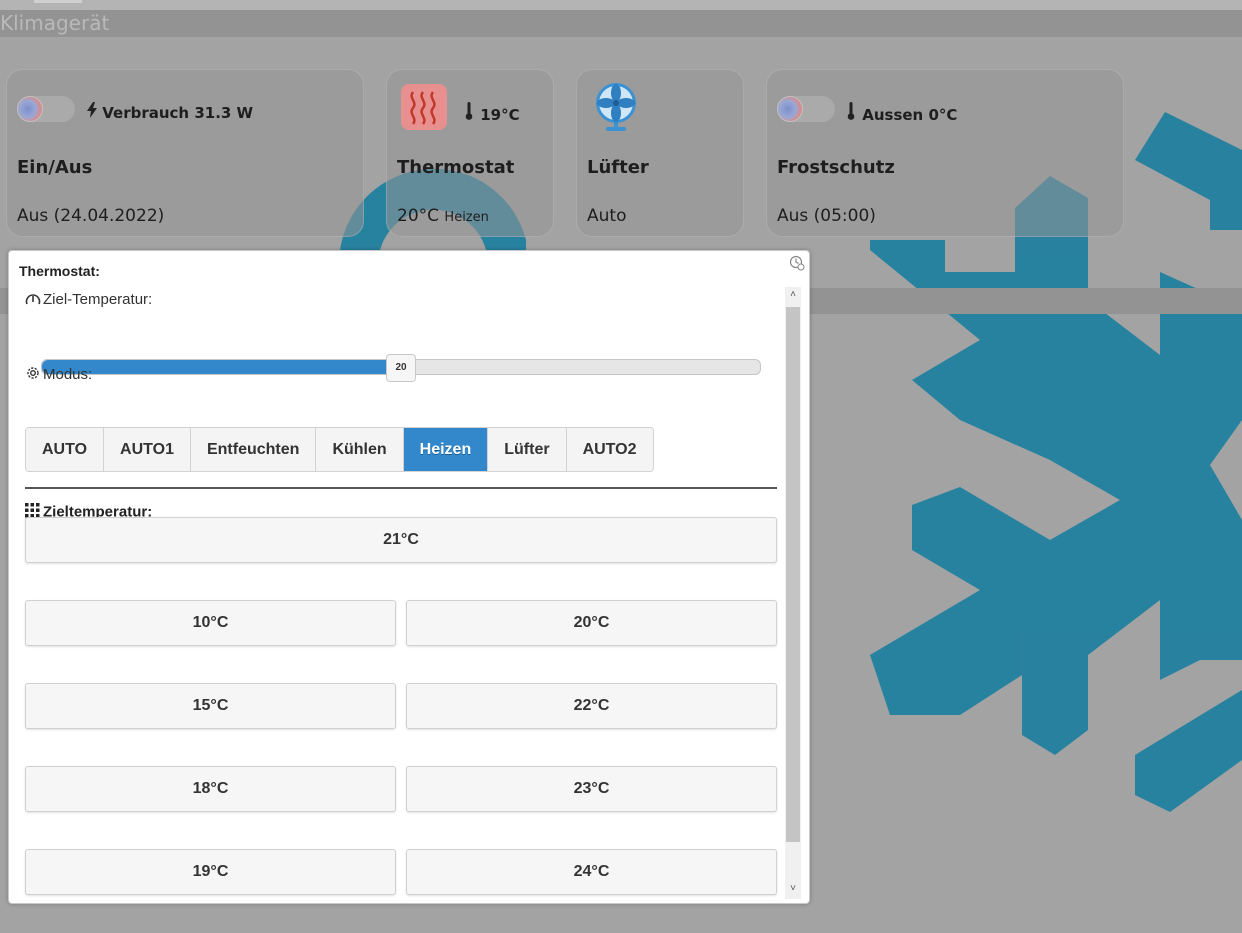  Describe the element at coordinates (826, 216) in the screenshot. I see `card-value: Aus (05:00)` at that location.